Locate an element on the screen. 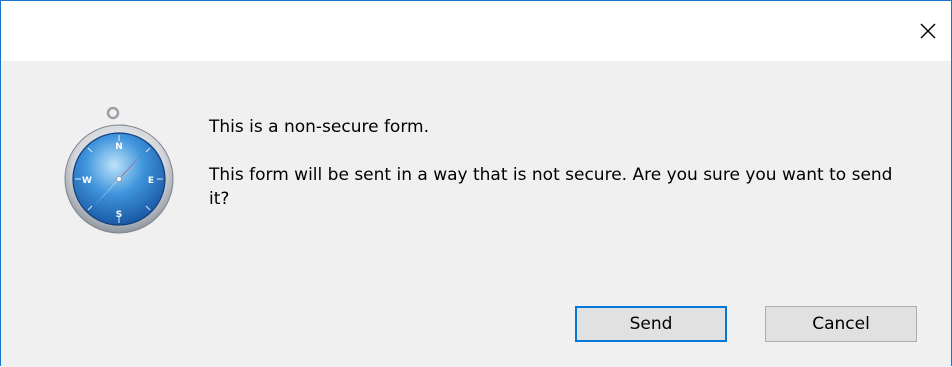 The width and height of the screenshot is (952, 367). close-button is located at coordinates (928, 31).